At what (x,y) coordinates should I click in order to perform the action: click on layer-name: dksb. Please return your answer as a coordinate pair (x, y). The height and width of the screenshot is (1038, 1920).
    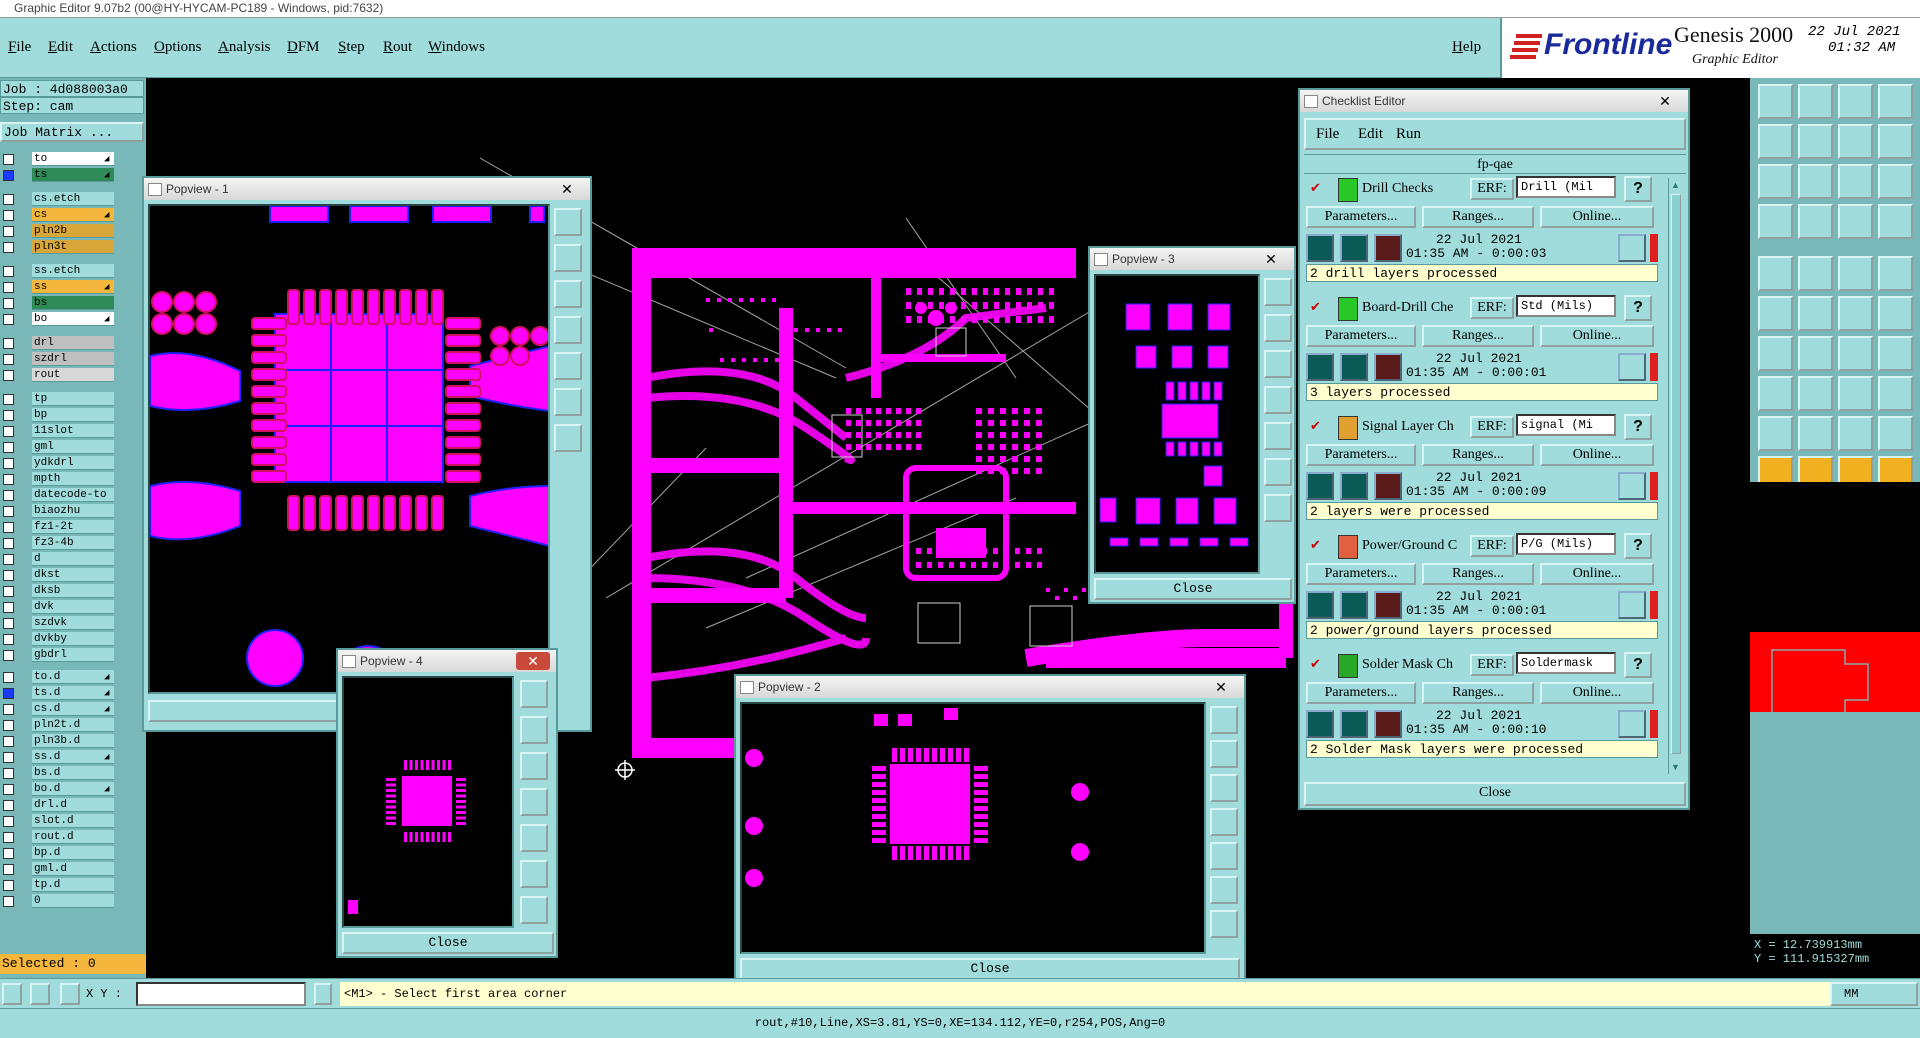
    Looking at the image, I should click on (73, 591).